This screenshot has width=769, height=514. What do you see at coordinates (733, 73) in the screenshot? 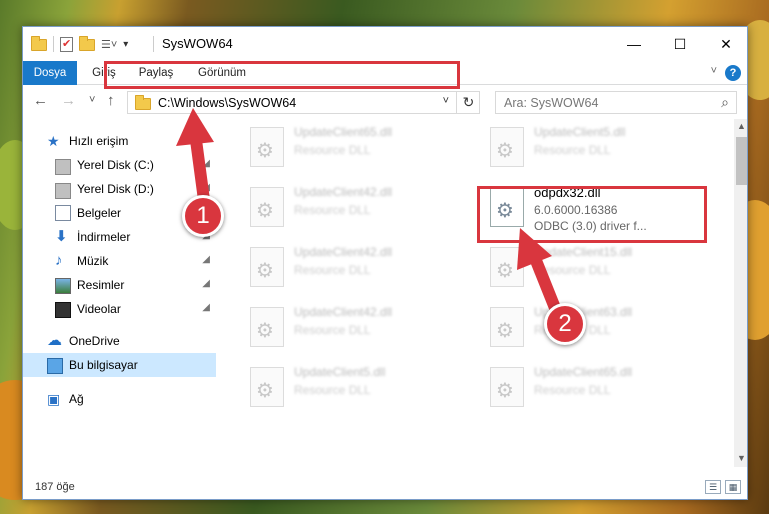
I see `help-icon: ?` at bounding box center [733, 73].